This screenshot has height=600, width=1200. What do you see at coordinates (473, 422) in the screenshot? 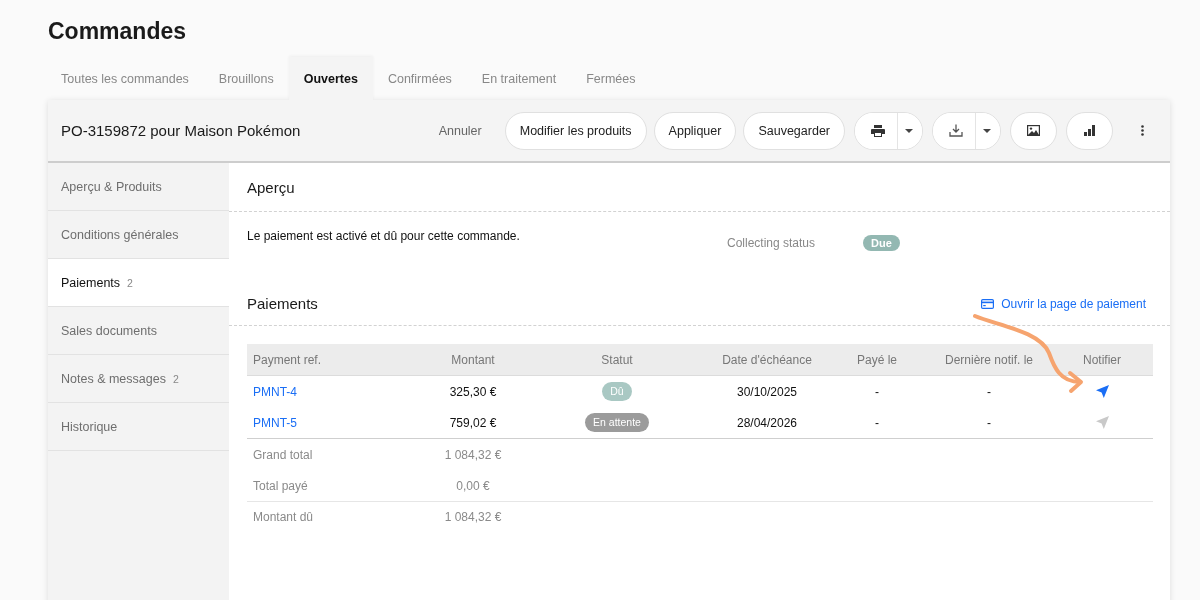
I see `table-cell-text: 759,02 €` at bounding box center [473, 422].